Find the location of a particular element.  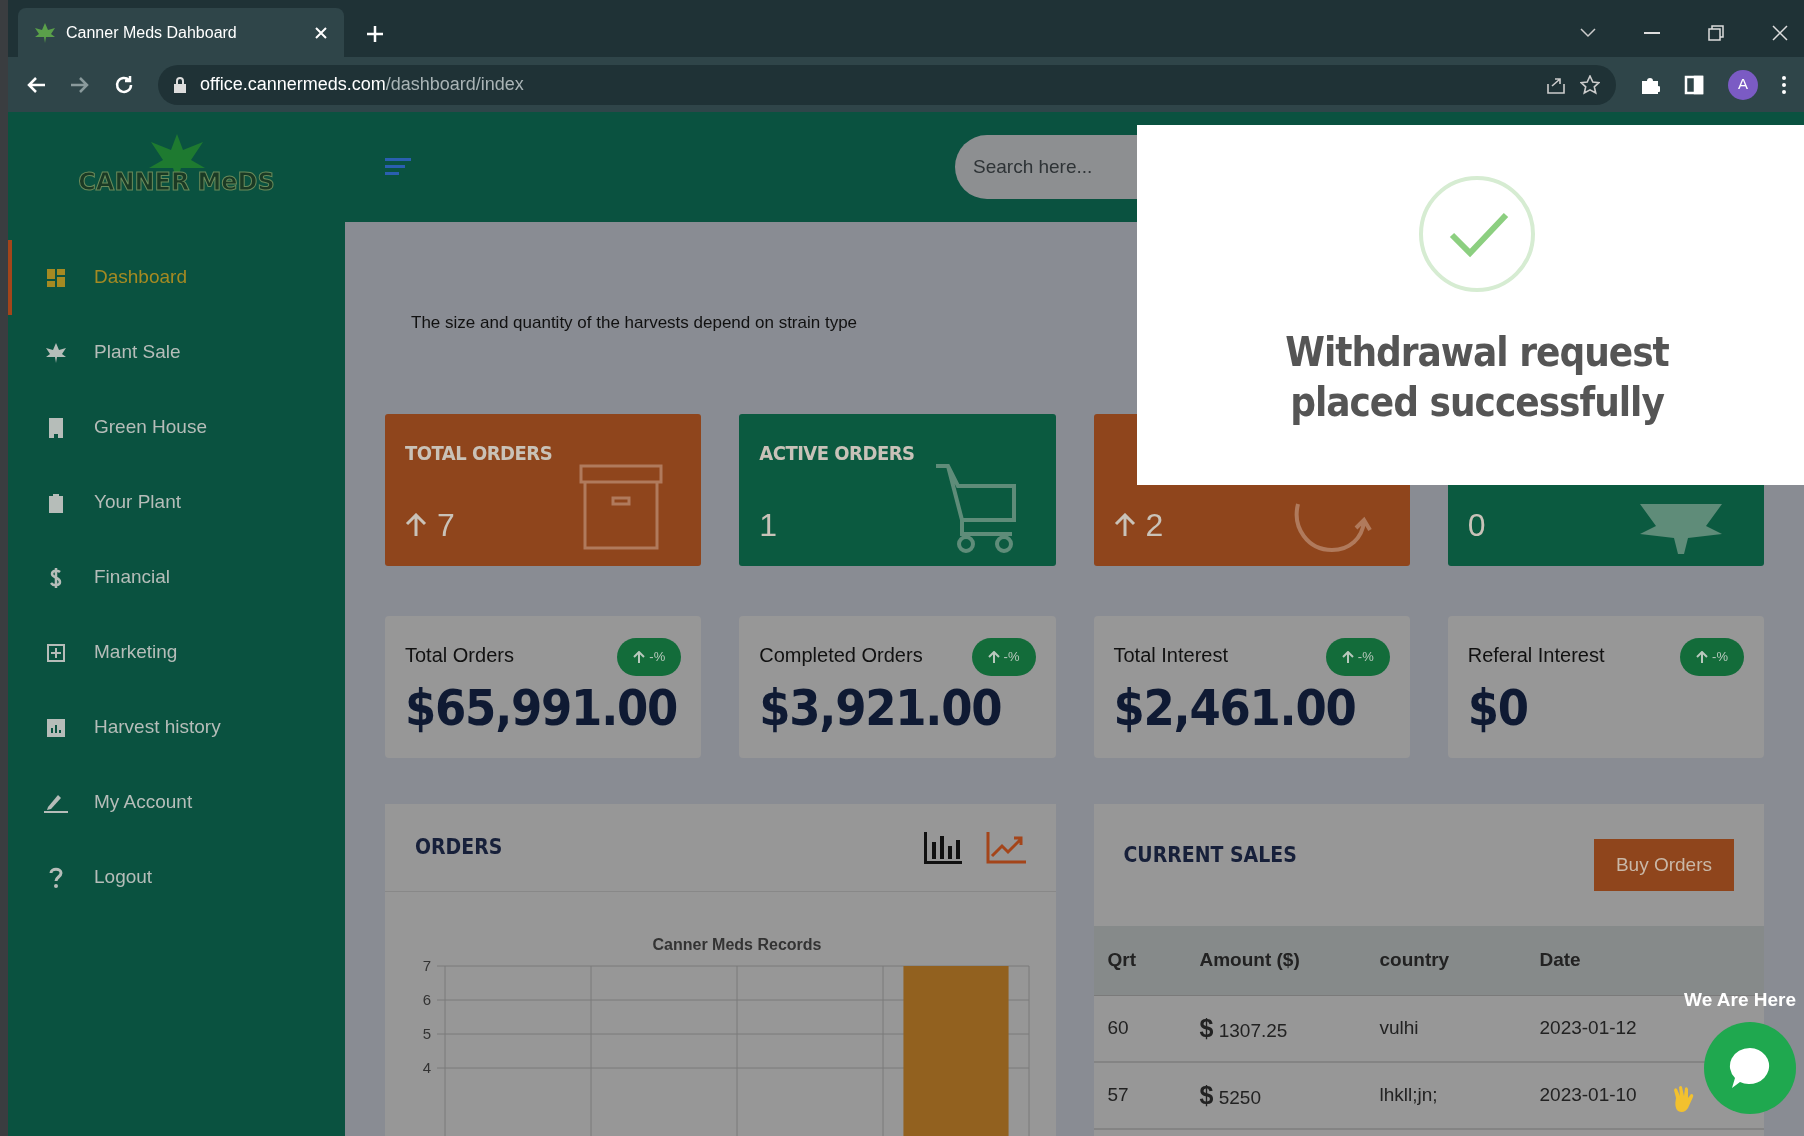

back-arrow-icon is located at coordinates (36, 84).